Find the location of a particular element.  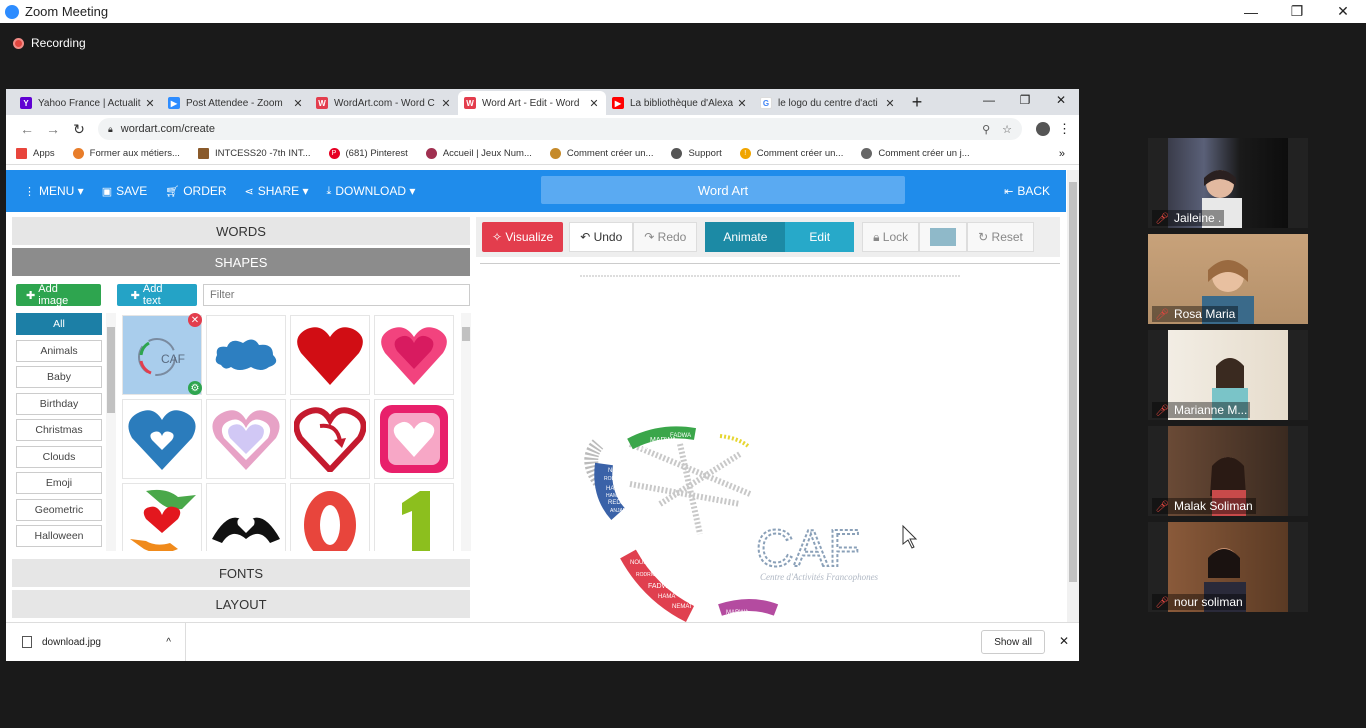

minimize-icon: — is located at coordinates (1251, 11).